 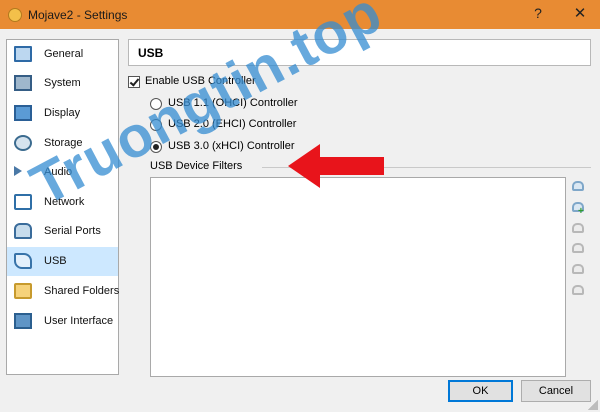 What do you see at coordinates (23, 321) in the screenshot?
I see `user-interface-icon` at bounding box center [23, 321].